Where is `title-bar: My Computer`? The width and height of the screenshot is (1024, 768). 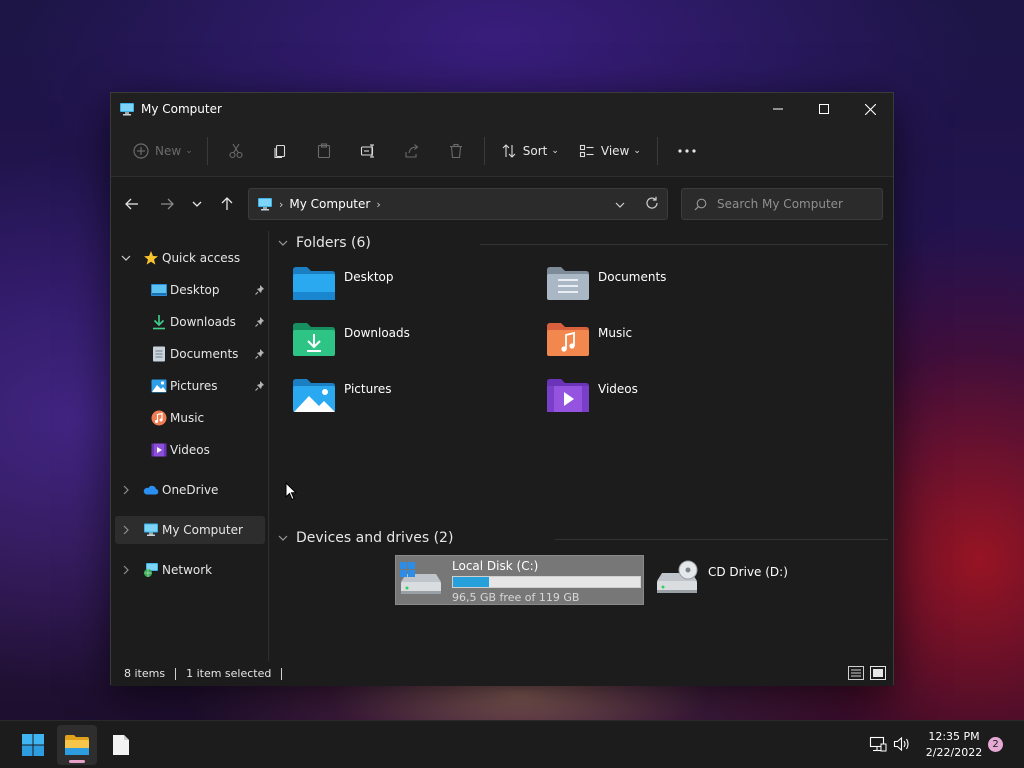 title-bar: My Computer is located at coordinates (502, 109).